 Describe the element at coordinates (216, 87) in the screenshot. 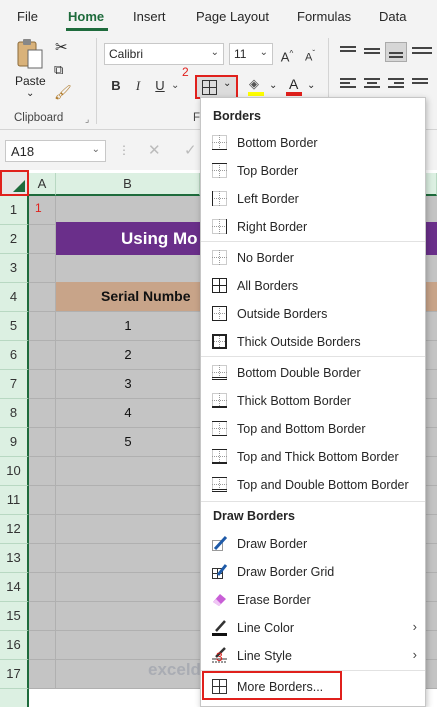

I see `borders-button: ⌄` at that location.